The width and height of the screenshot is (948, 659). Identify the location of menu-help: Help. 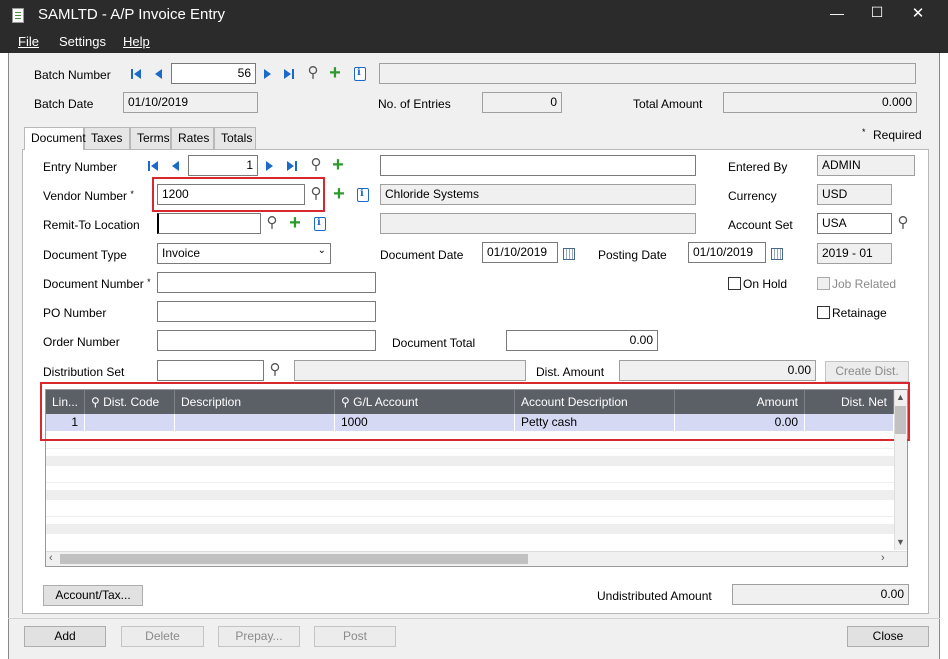
(136, 41).